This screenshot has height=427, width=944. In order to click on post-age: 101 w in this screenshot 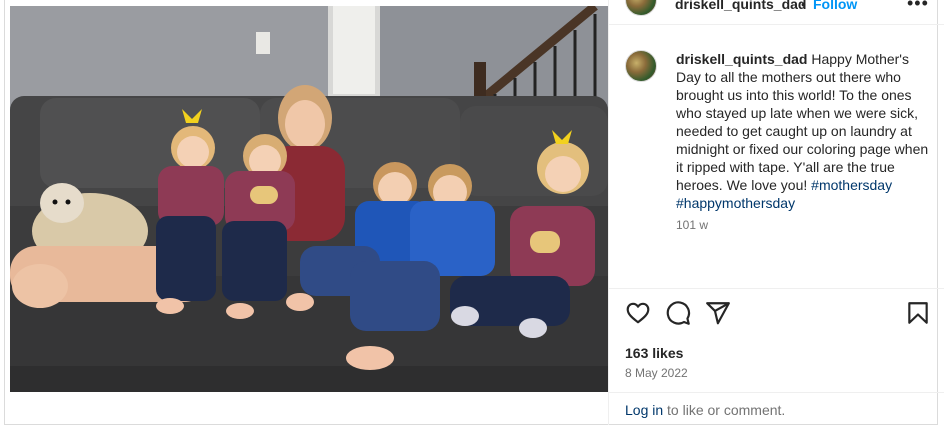, I will do `click(692, 225)`.